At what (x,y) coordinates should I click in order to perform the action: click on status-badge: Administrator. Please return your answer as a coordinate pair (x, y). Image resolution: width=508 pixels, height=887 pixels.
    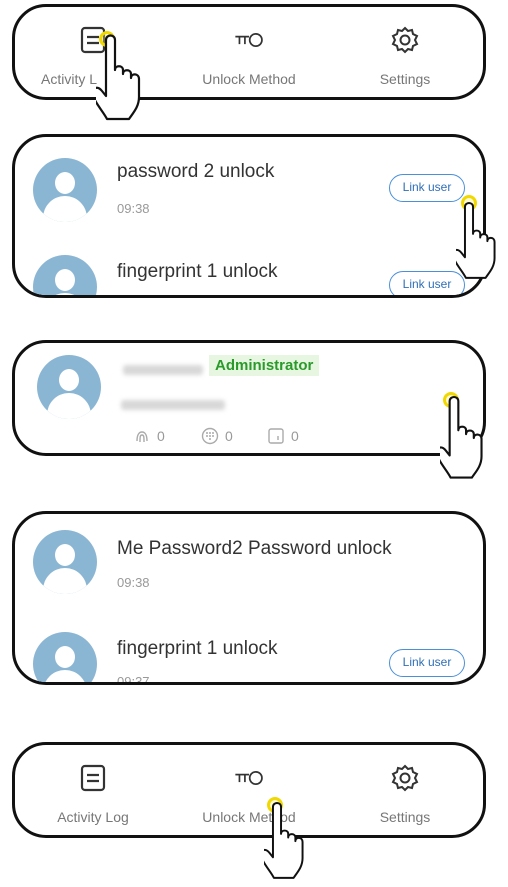
    Looking at the image, I should click on (264, 365).